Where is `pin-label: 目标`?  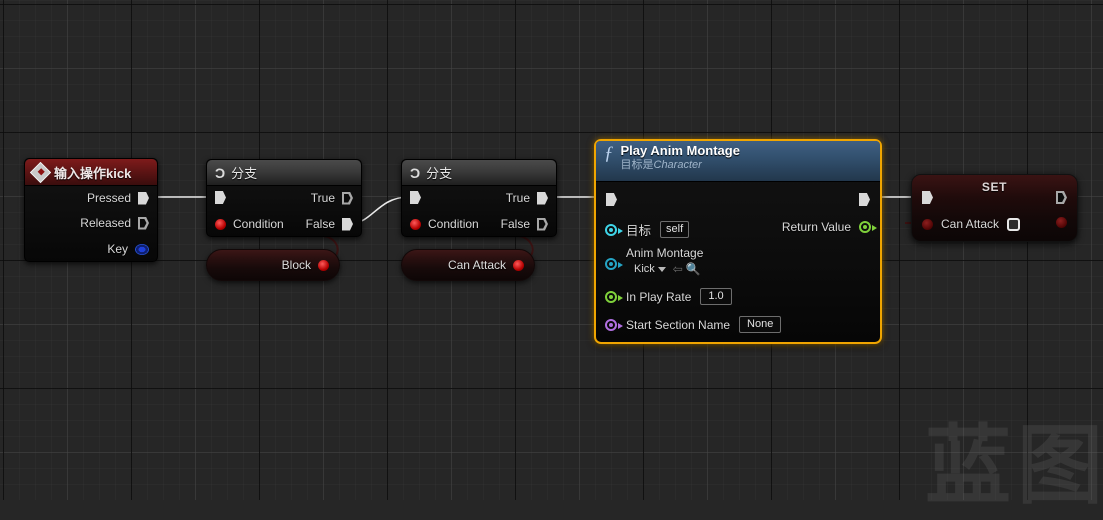
pin-label: 目标 is located at coordinates (639, 231).